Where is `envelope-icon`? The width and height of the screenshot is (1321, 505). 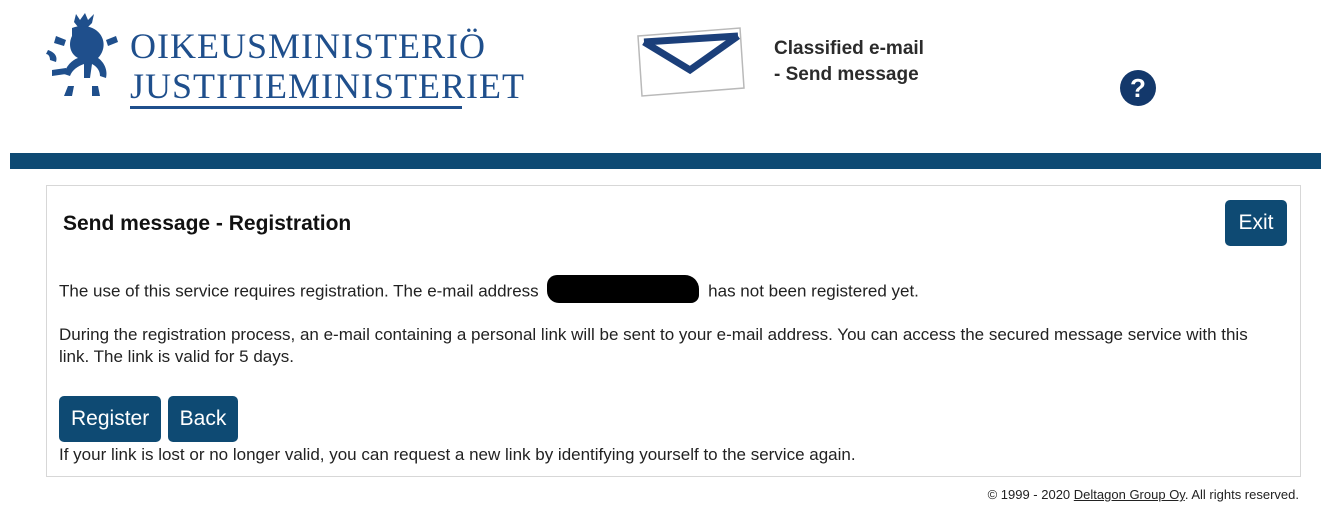 envelope-icon is located at coordinates (691, 62).